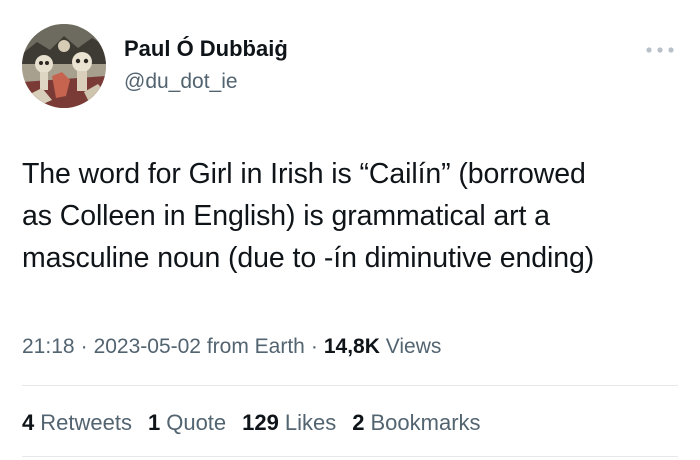 This screenshot has width=700, height=460. Describe the element at coordinates (196, 422) in the screenshot. I see `quotes-label: Quote` at that location.